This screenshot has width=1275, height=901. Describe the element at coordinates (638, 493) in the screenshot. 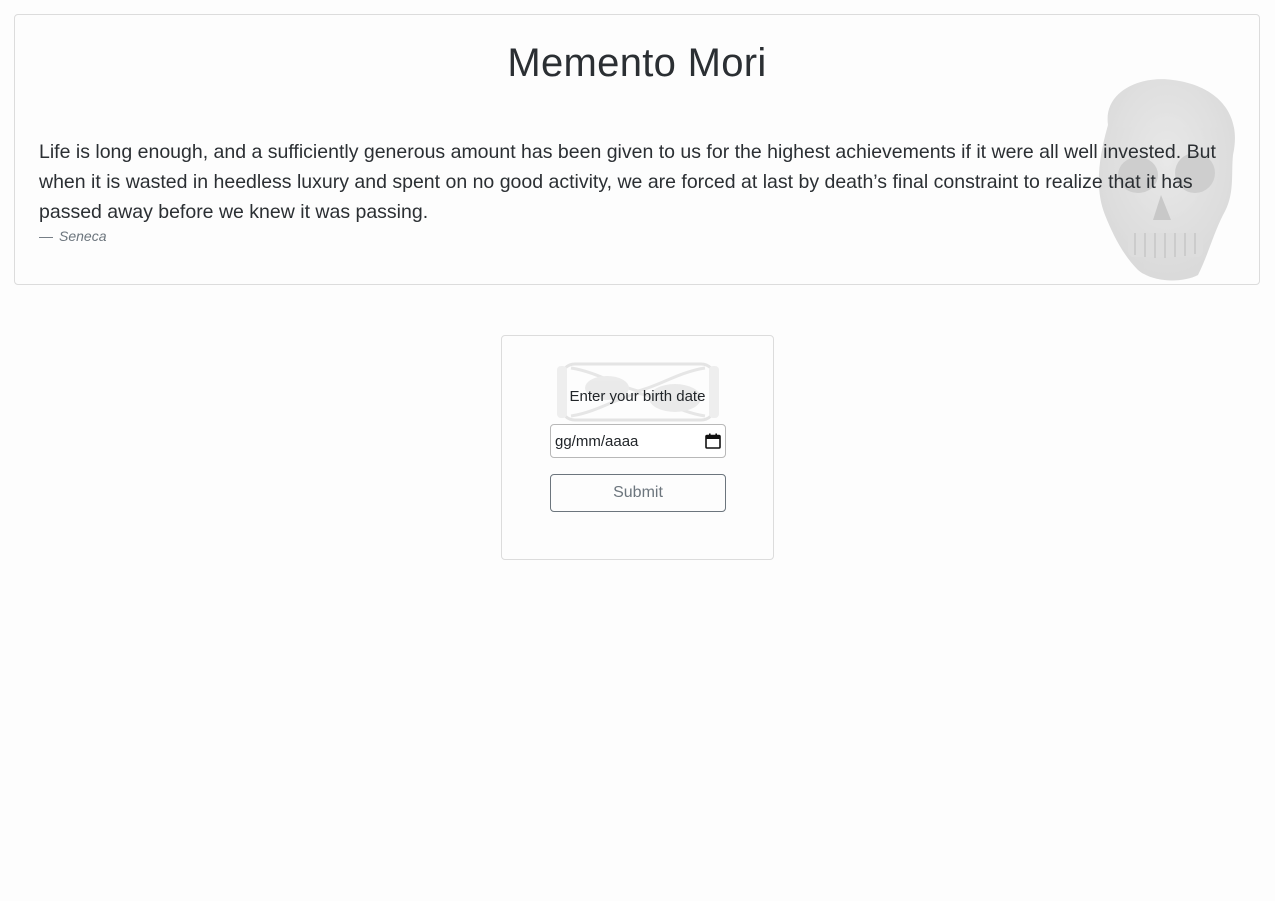

I see `submit-button: Submit` at that location.